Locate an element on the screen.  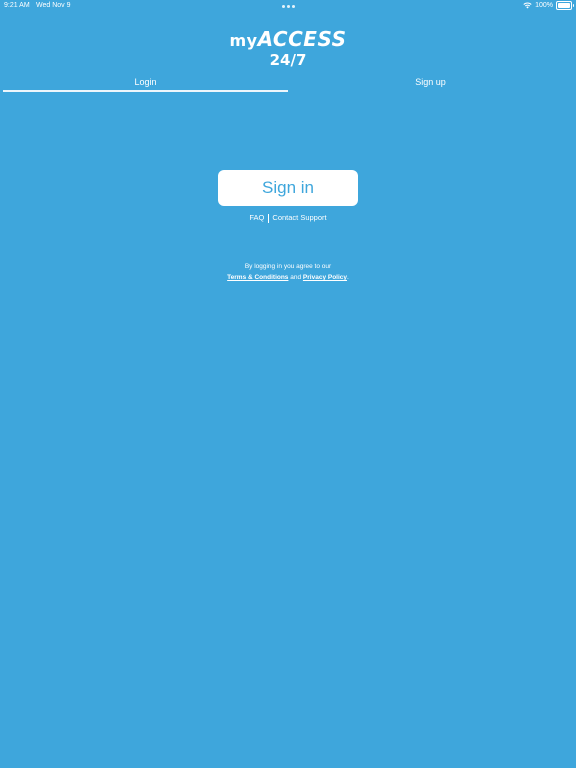
tab-selected-indicator is located at coordinates (145, 91).